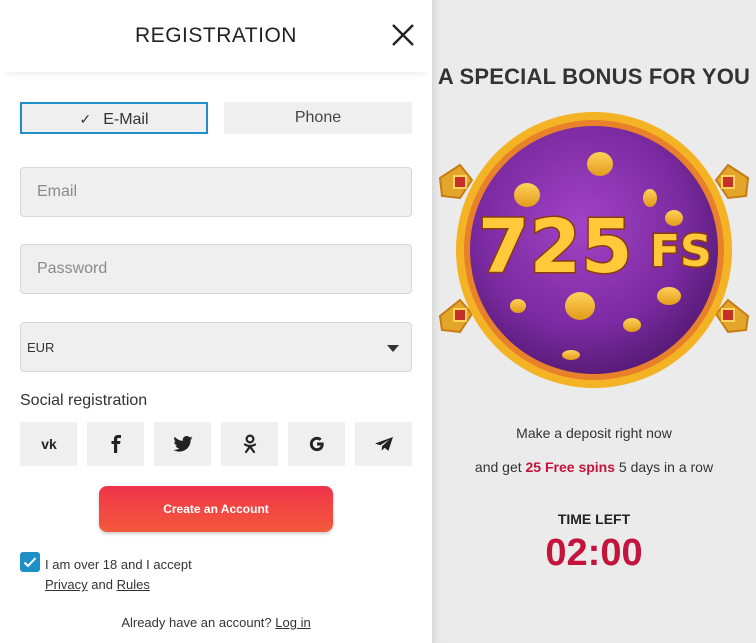 The width and height of the screenshot is (756, 643). I want to click on password-input, so click(217, 269).